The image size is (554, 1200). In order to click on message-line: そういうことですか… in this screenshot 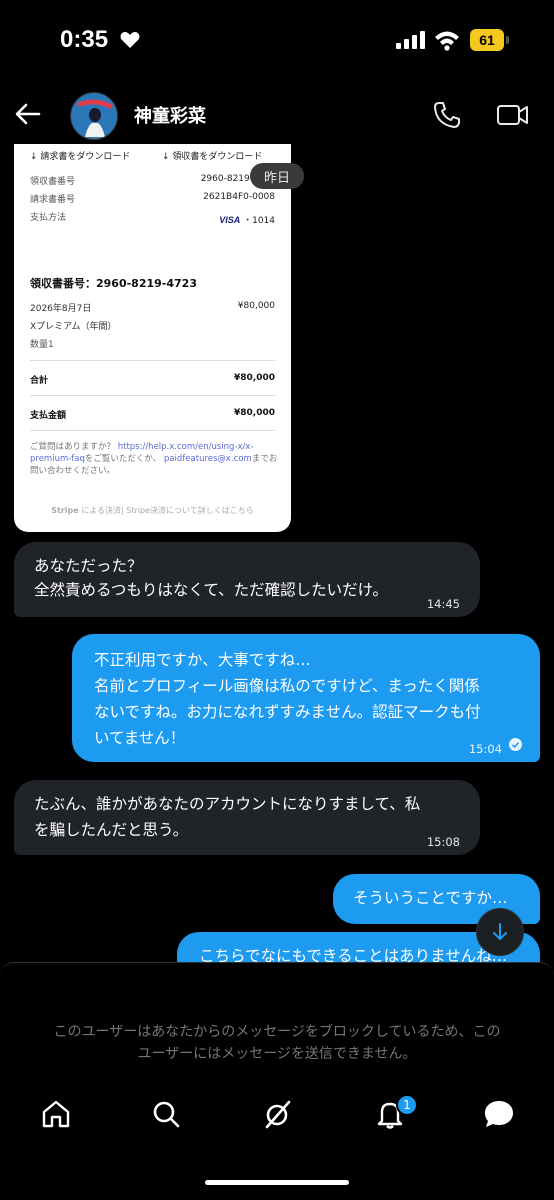, I will do `click(430, 898)`.